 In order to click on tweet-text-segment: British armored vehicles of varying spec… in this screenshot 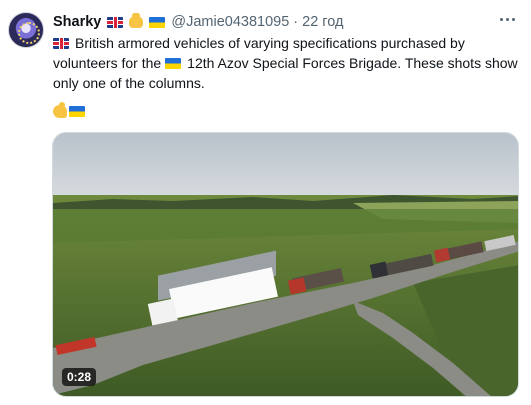, I will do `click(270, 43)`.